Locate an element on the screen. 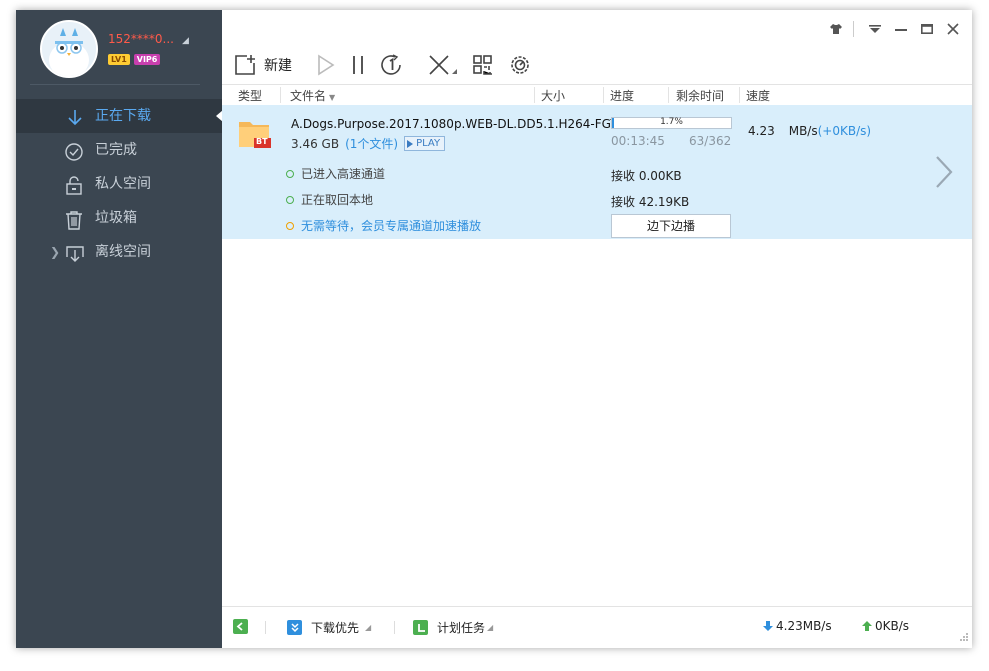 The width and height of the screenshot is (989, 671). download-priority-button: 下载优先 ◢ is located at coordinates (329, 627).